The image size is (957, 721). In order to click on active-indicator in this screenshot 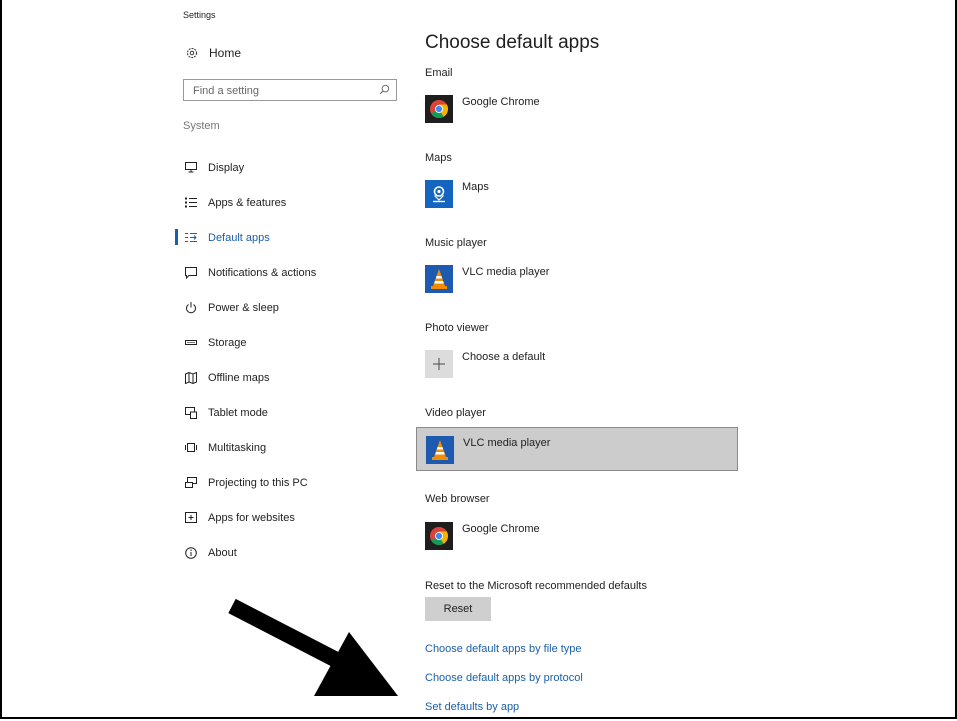, I will do `click(176, 237)`.